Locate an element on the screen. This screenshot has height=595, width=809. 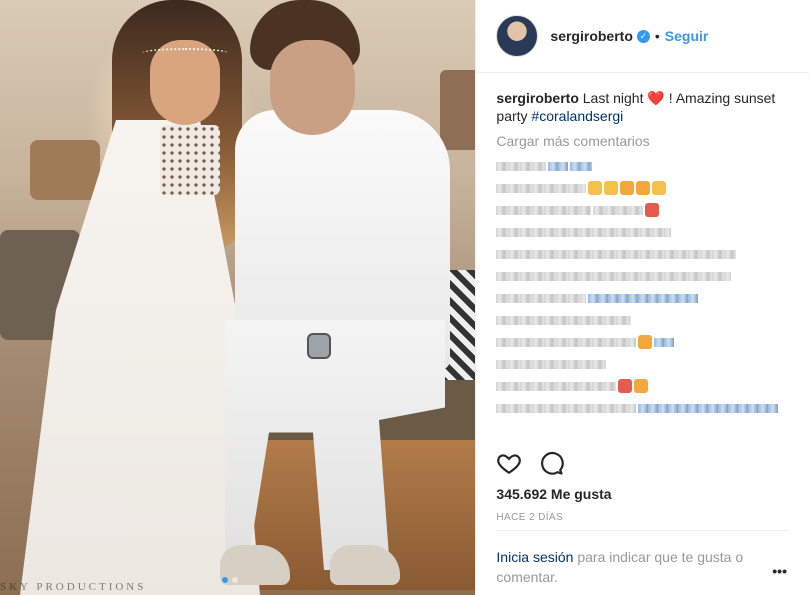
caption-text-start: Last night is located at coordinates (613, 98).